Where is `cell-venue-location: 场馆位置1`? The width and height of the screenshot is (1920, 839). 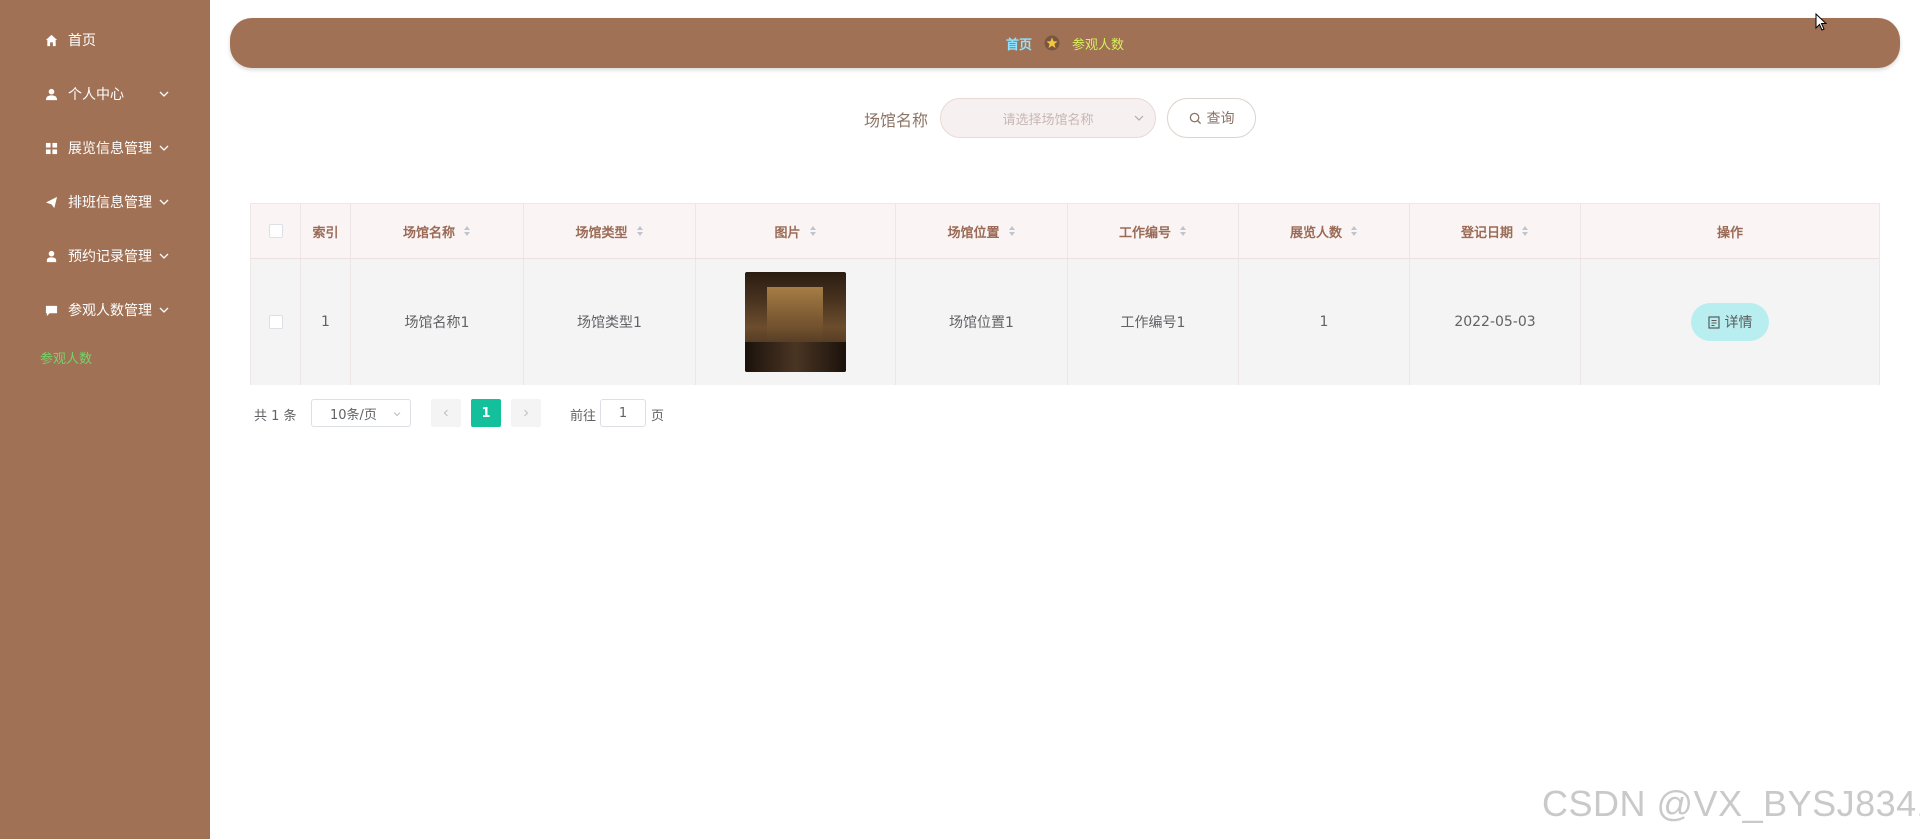
cell-venue-location: 场馆位置1 is located at coordinates (982, 322).